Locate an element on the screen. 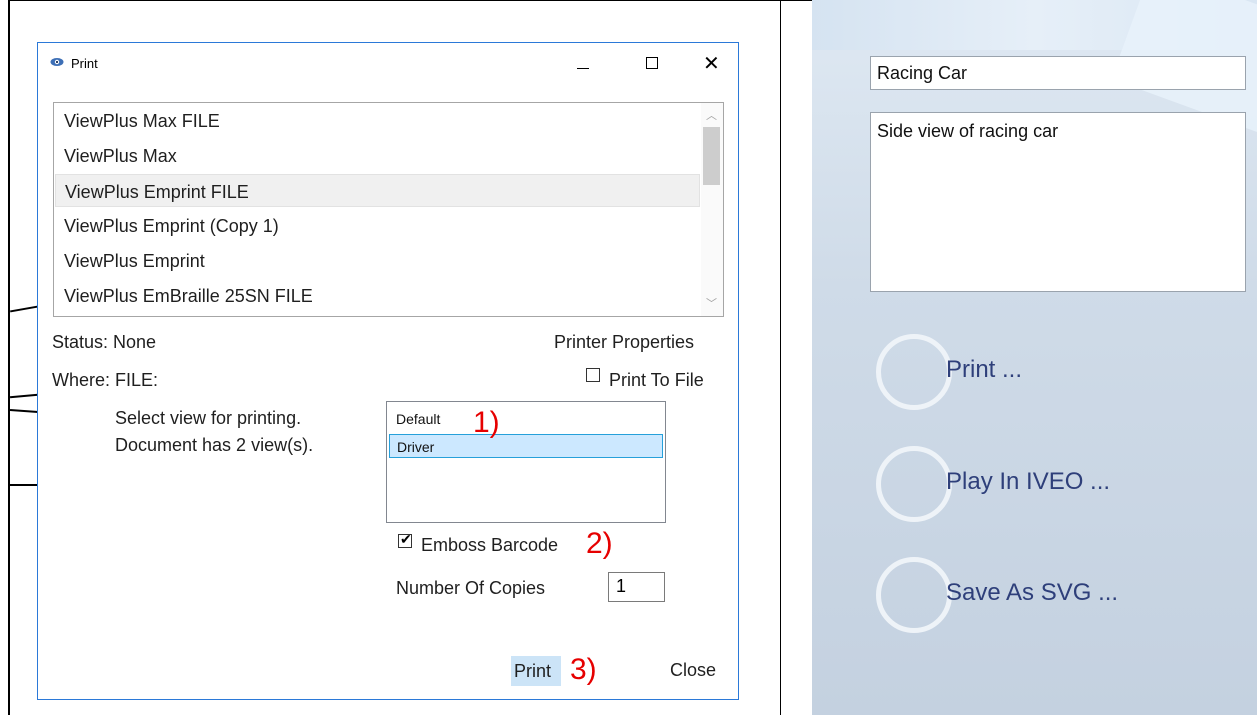 This screenshot has height=715, width=1257. printer-list-item-selected: ViewPlus Emprint FILE is located at coordinates (377, 190).